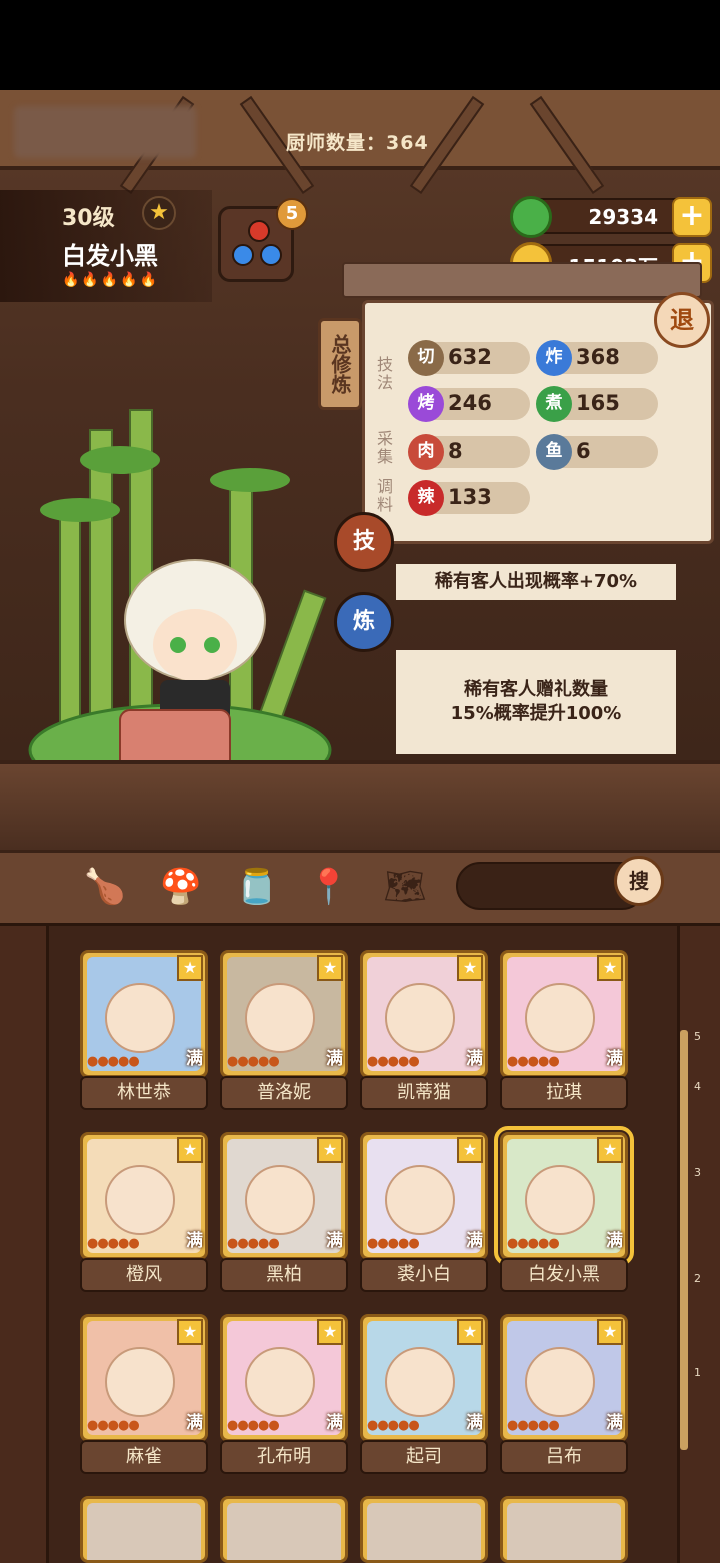  What do you see at coordinates (329, 887) in the screenshot?
I see `location-pin-icon: 📍` at bounding box center [329, 887].